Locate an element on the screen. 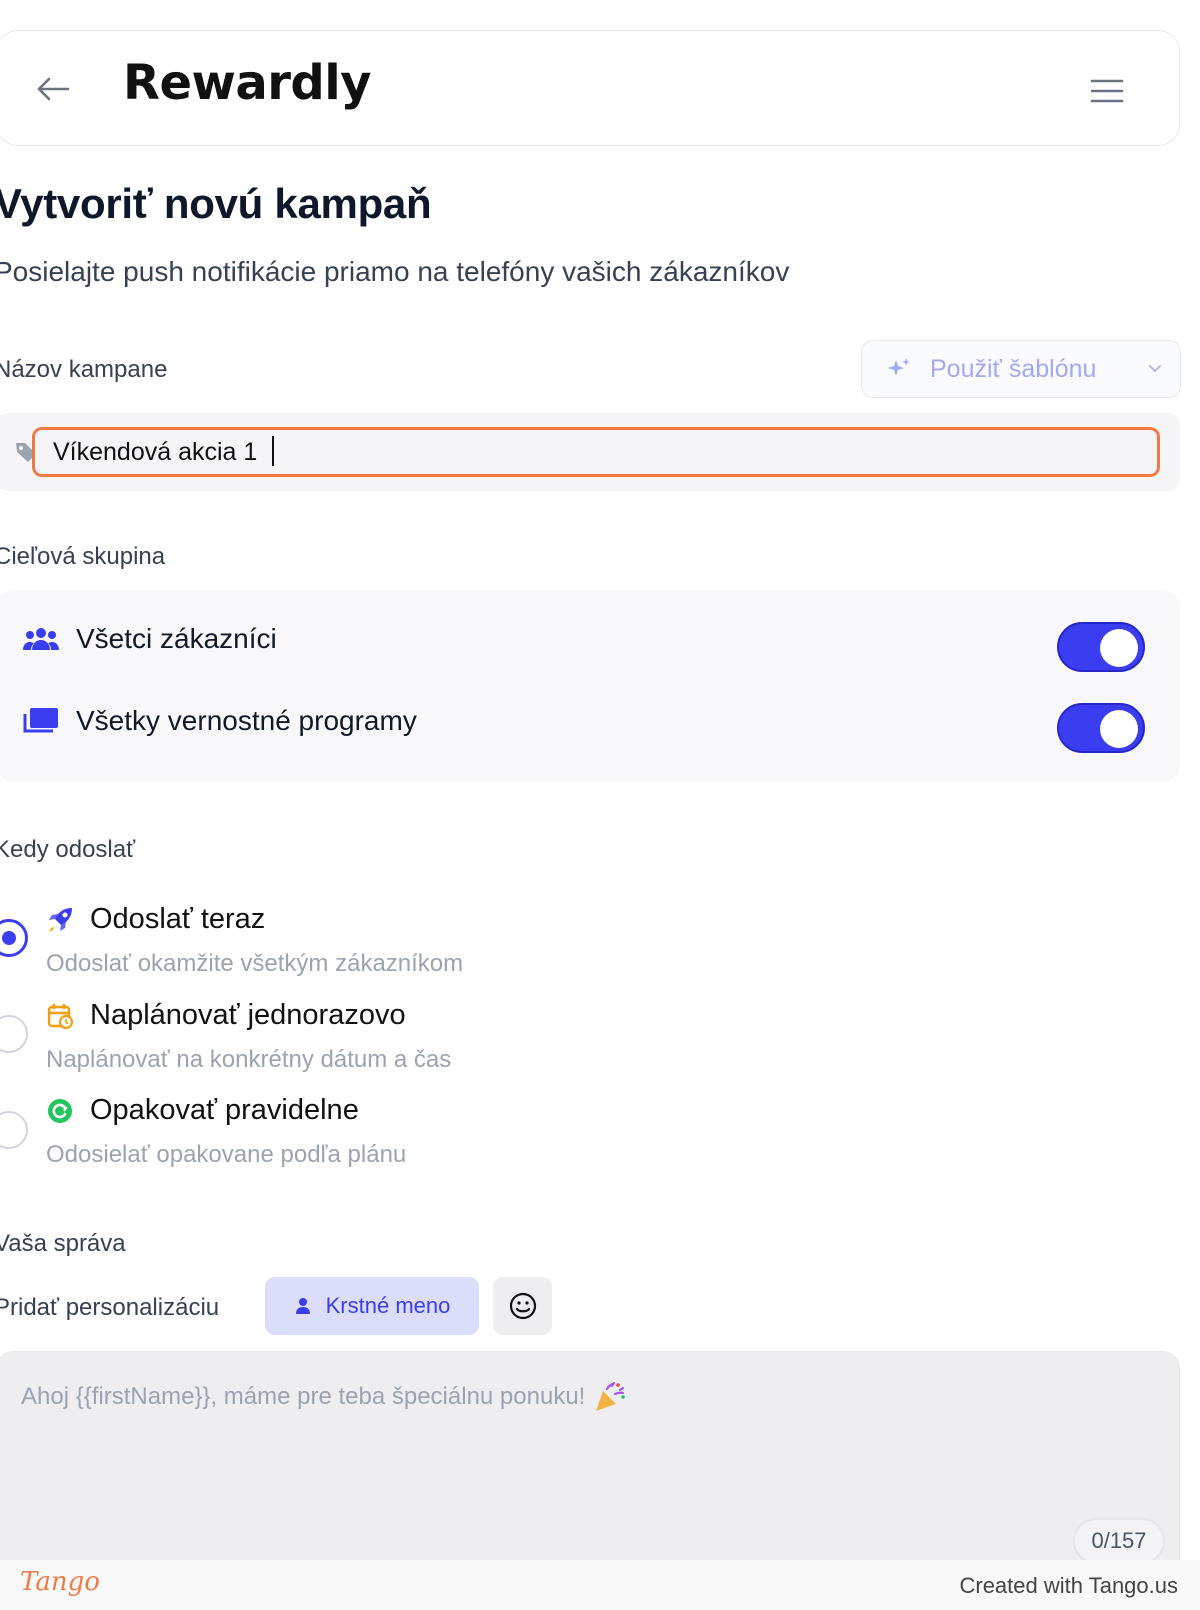 The height and width of the screenshot is (1610, 1200). target-all-programs-label: Všetky vernostné programy is located at coordinates (246, 720).